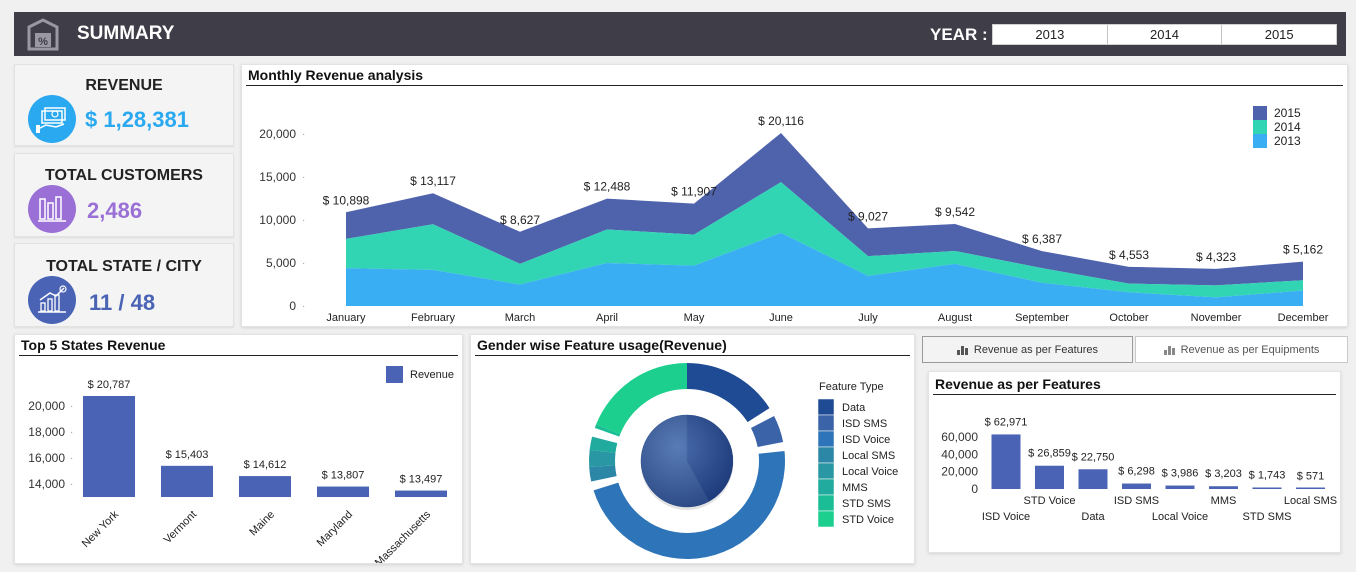 The height and width of the screenshot is (572, 1356). I want to click on data-label: $ 13,497, so click(421, 480).